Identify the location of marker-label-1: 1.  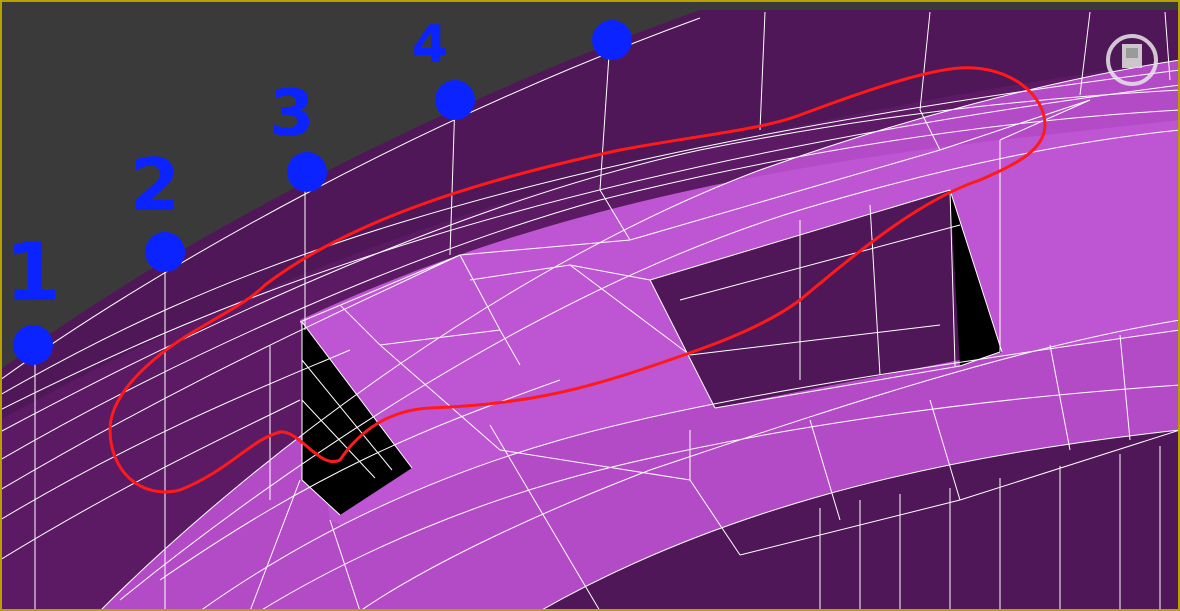
(33, 272).